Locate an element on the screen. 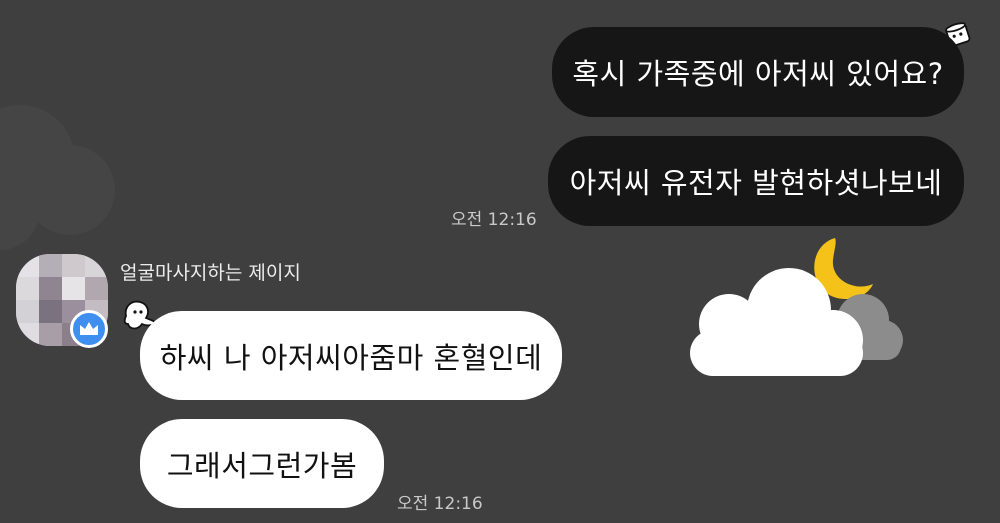  outgoing-message-text: 아저씨 유전자 발현하셧나보네 is located at coordinates (756, 183).